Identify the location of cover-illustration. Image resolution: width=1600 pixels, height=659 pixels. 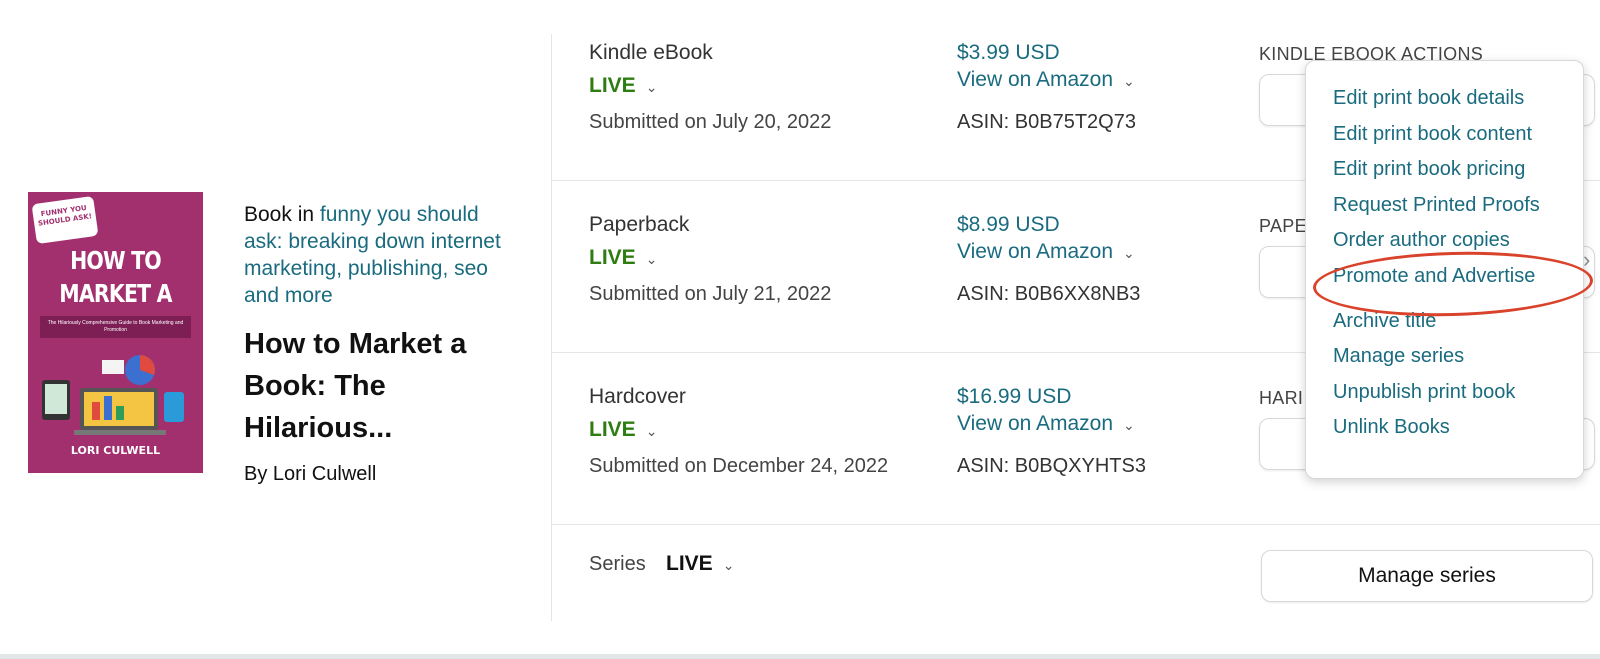
(113, 395).